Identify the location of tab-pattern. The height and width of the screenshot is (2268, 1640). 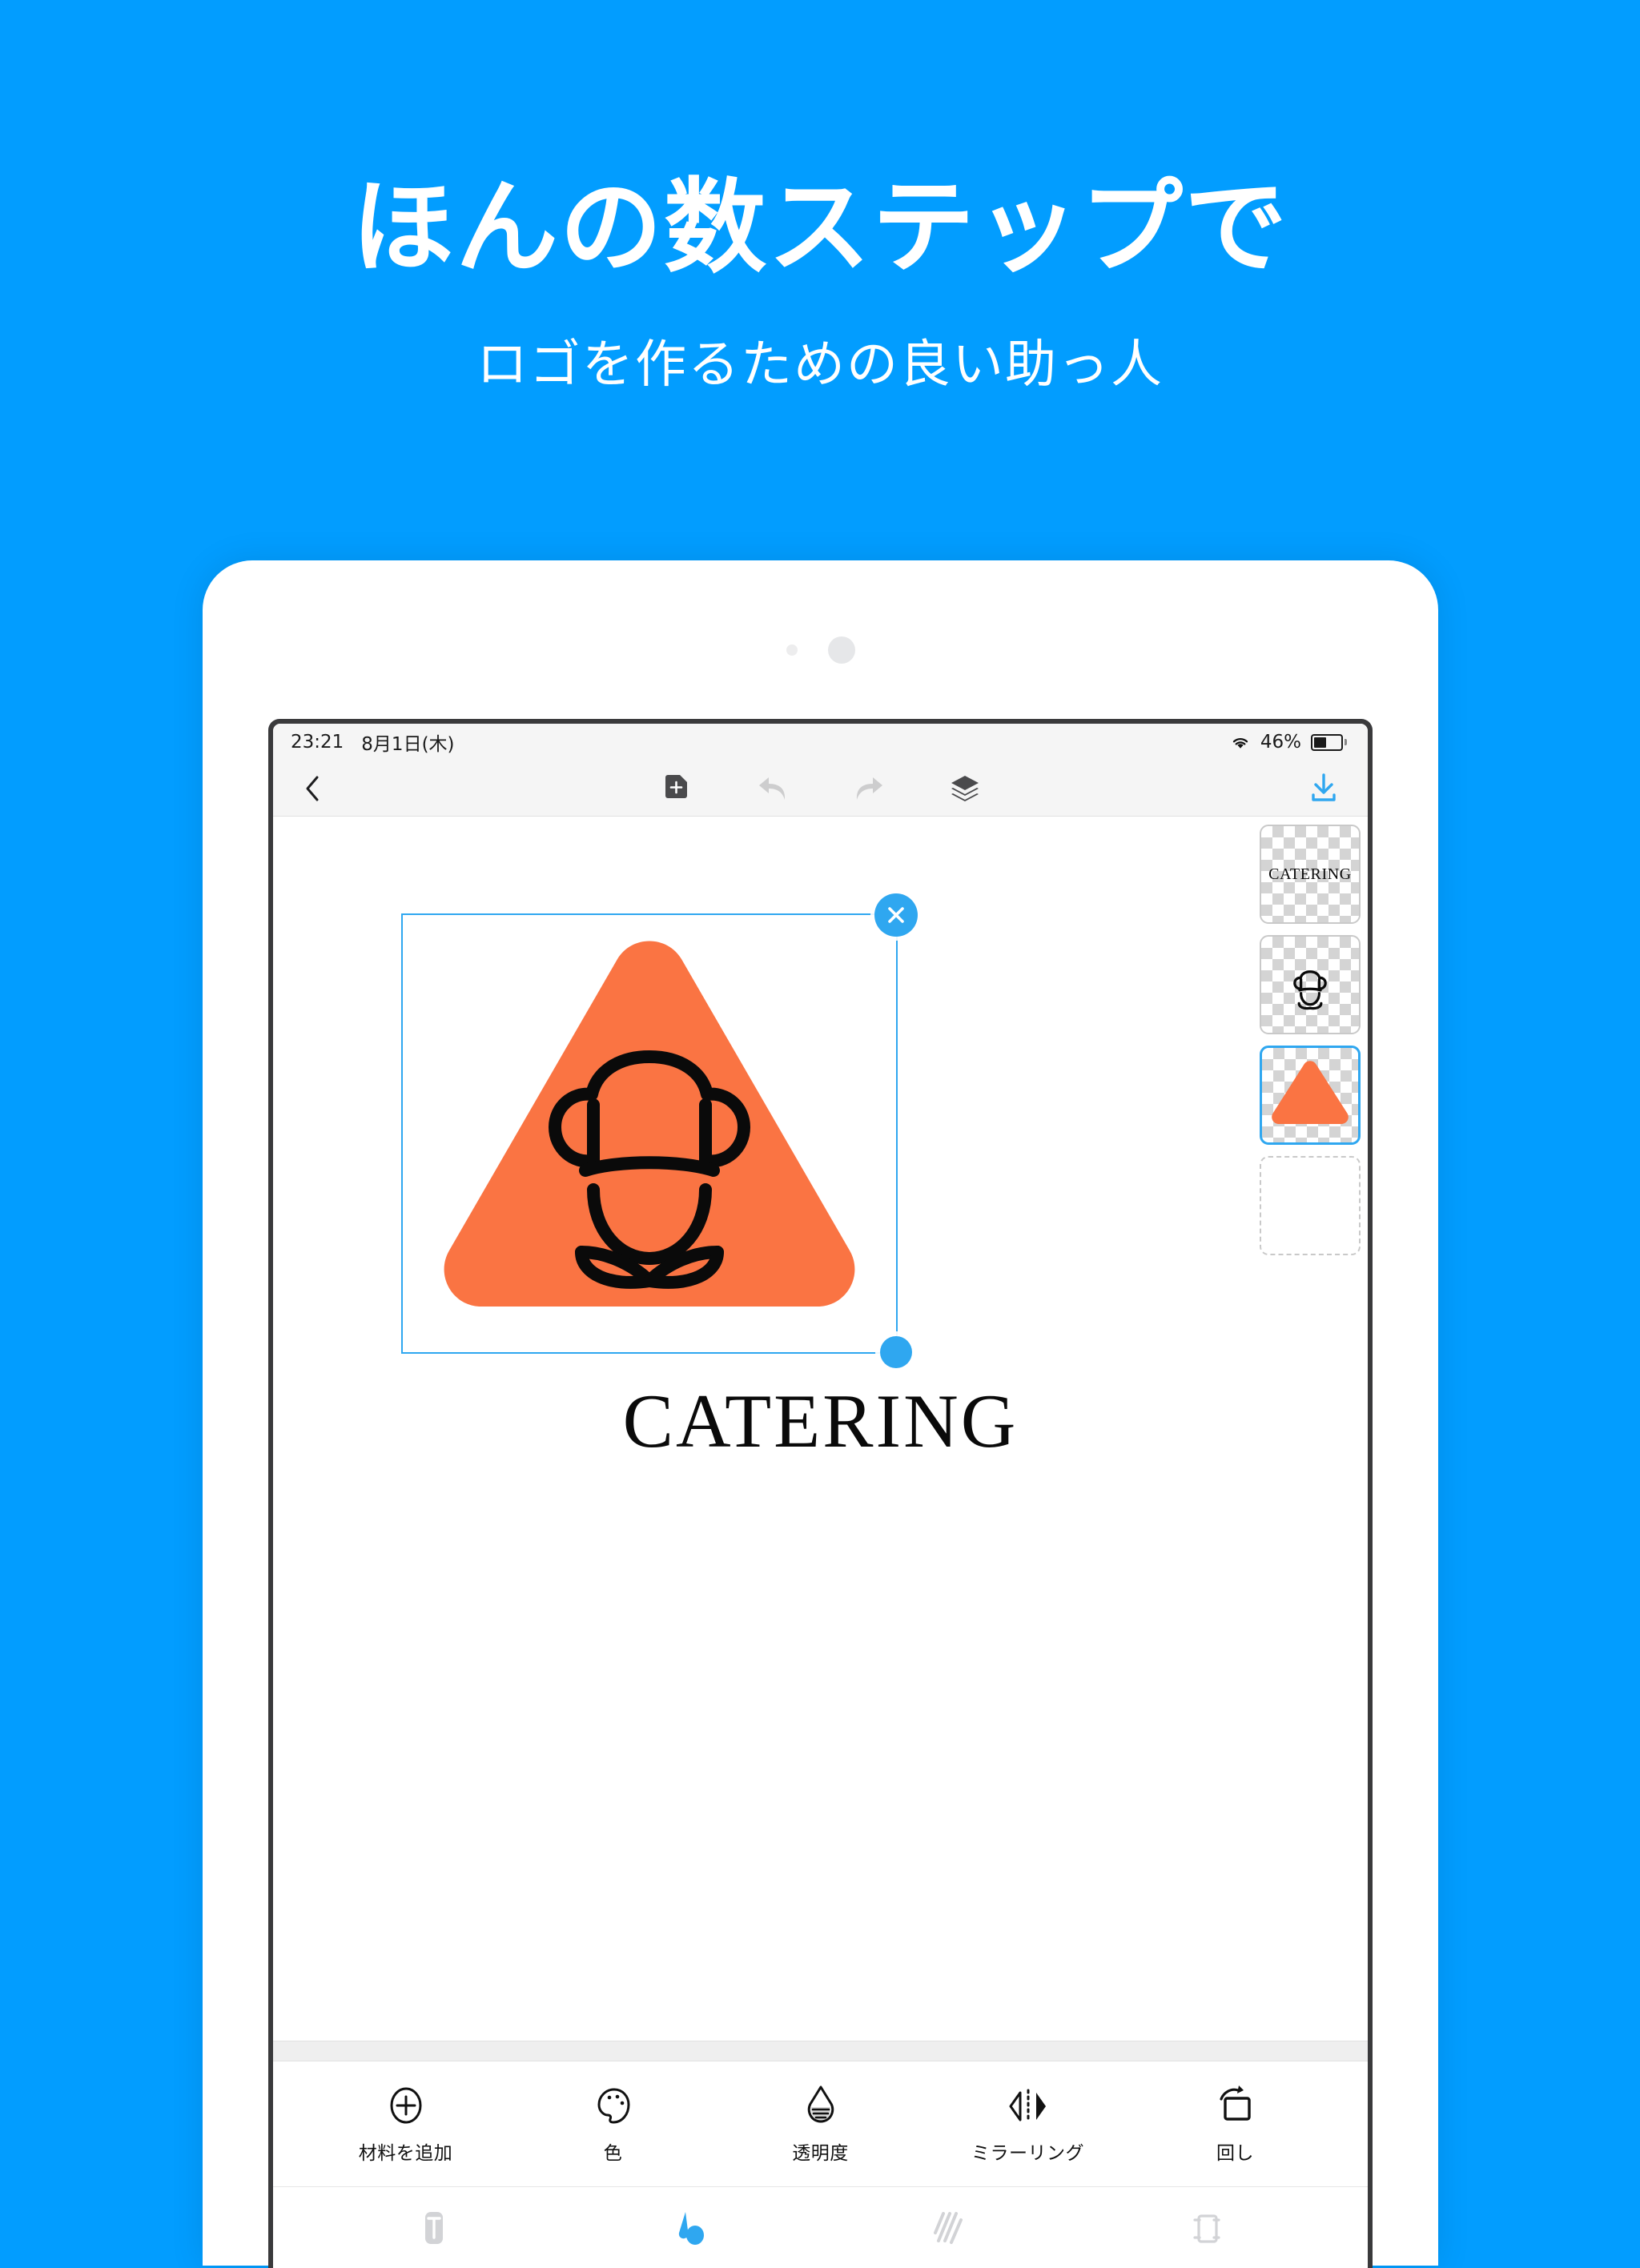
(949, 2228).